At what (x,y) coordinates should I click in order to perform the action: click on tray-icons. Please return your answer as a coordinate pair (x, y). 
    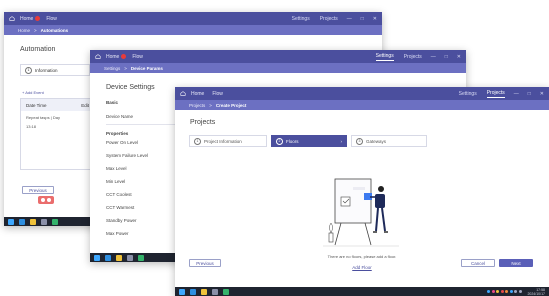
    Looking at the image, I should click on (505, 291).